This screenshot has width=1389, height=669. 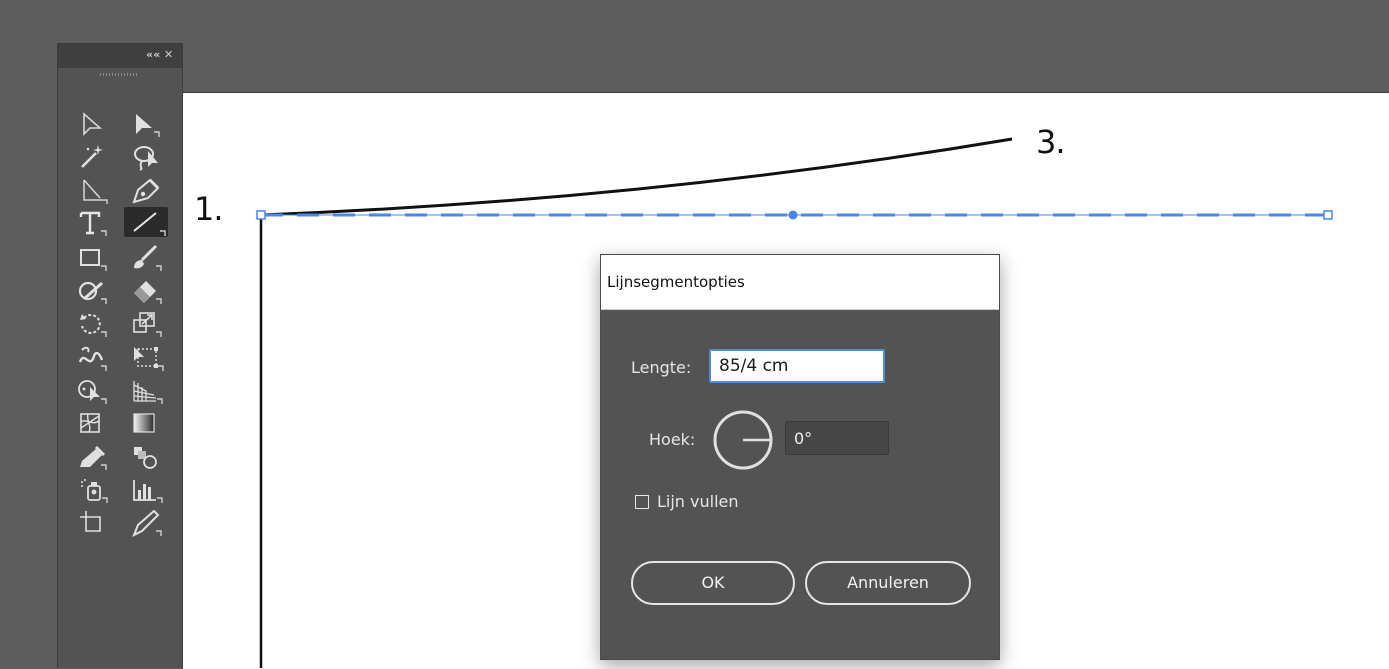 What do you see at coordinates (92, 456) in the screenshot?
I see `eyedropper-tool-icon` at bounding box center [92, 456].